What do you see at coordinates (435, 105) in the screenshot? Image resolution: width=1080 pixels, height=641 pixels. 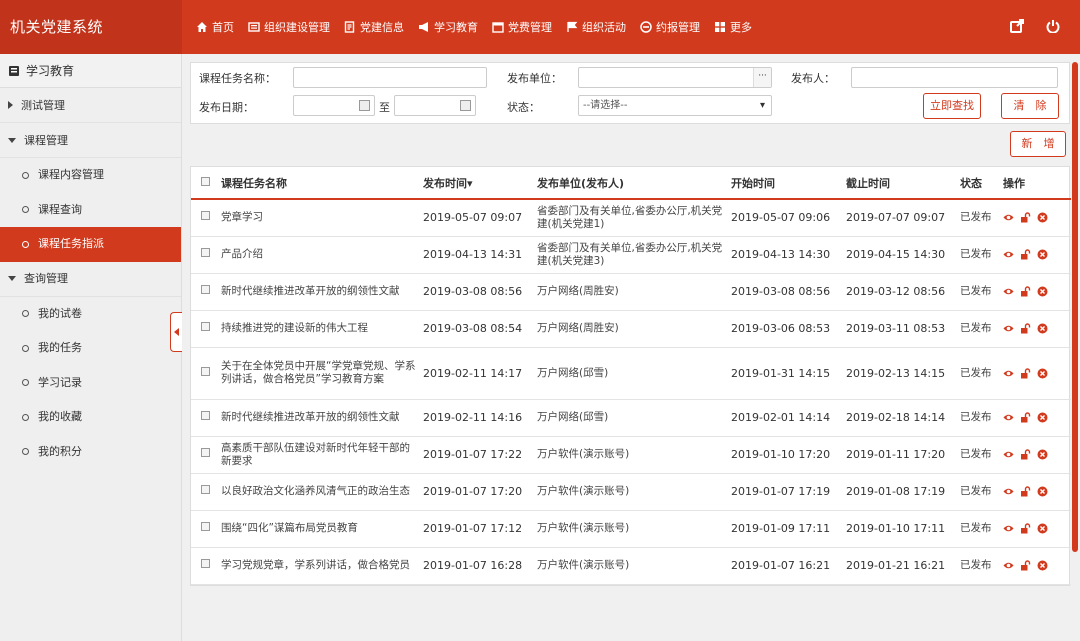 I see `date-end-input` at bounding box center [435, 105].